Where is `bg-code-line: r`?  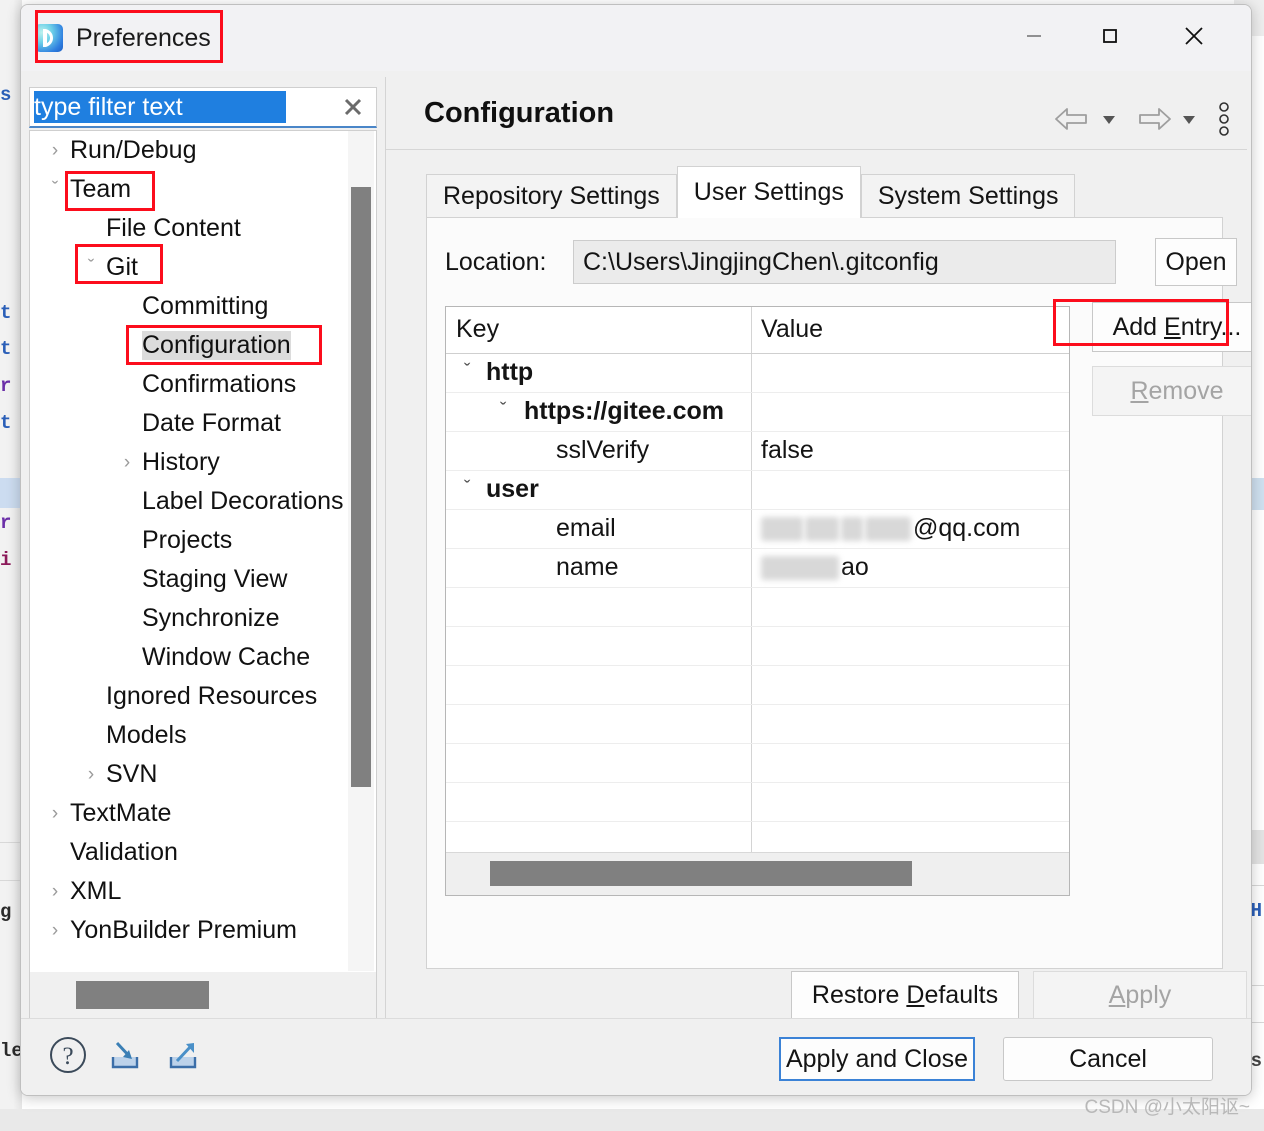 bg-code-line: r is located at coordinates (6, 523).